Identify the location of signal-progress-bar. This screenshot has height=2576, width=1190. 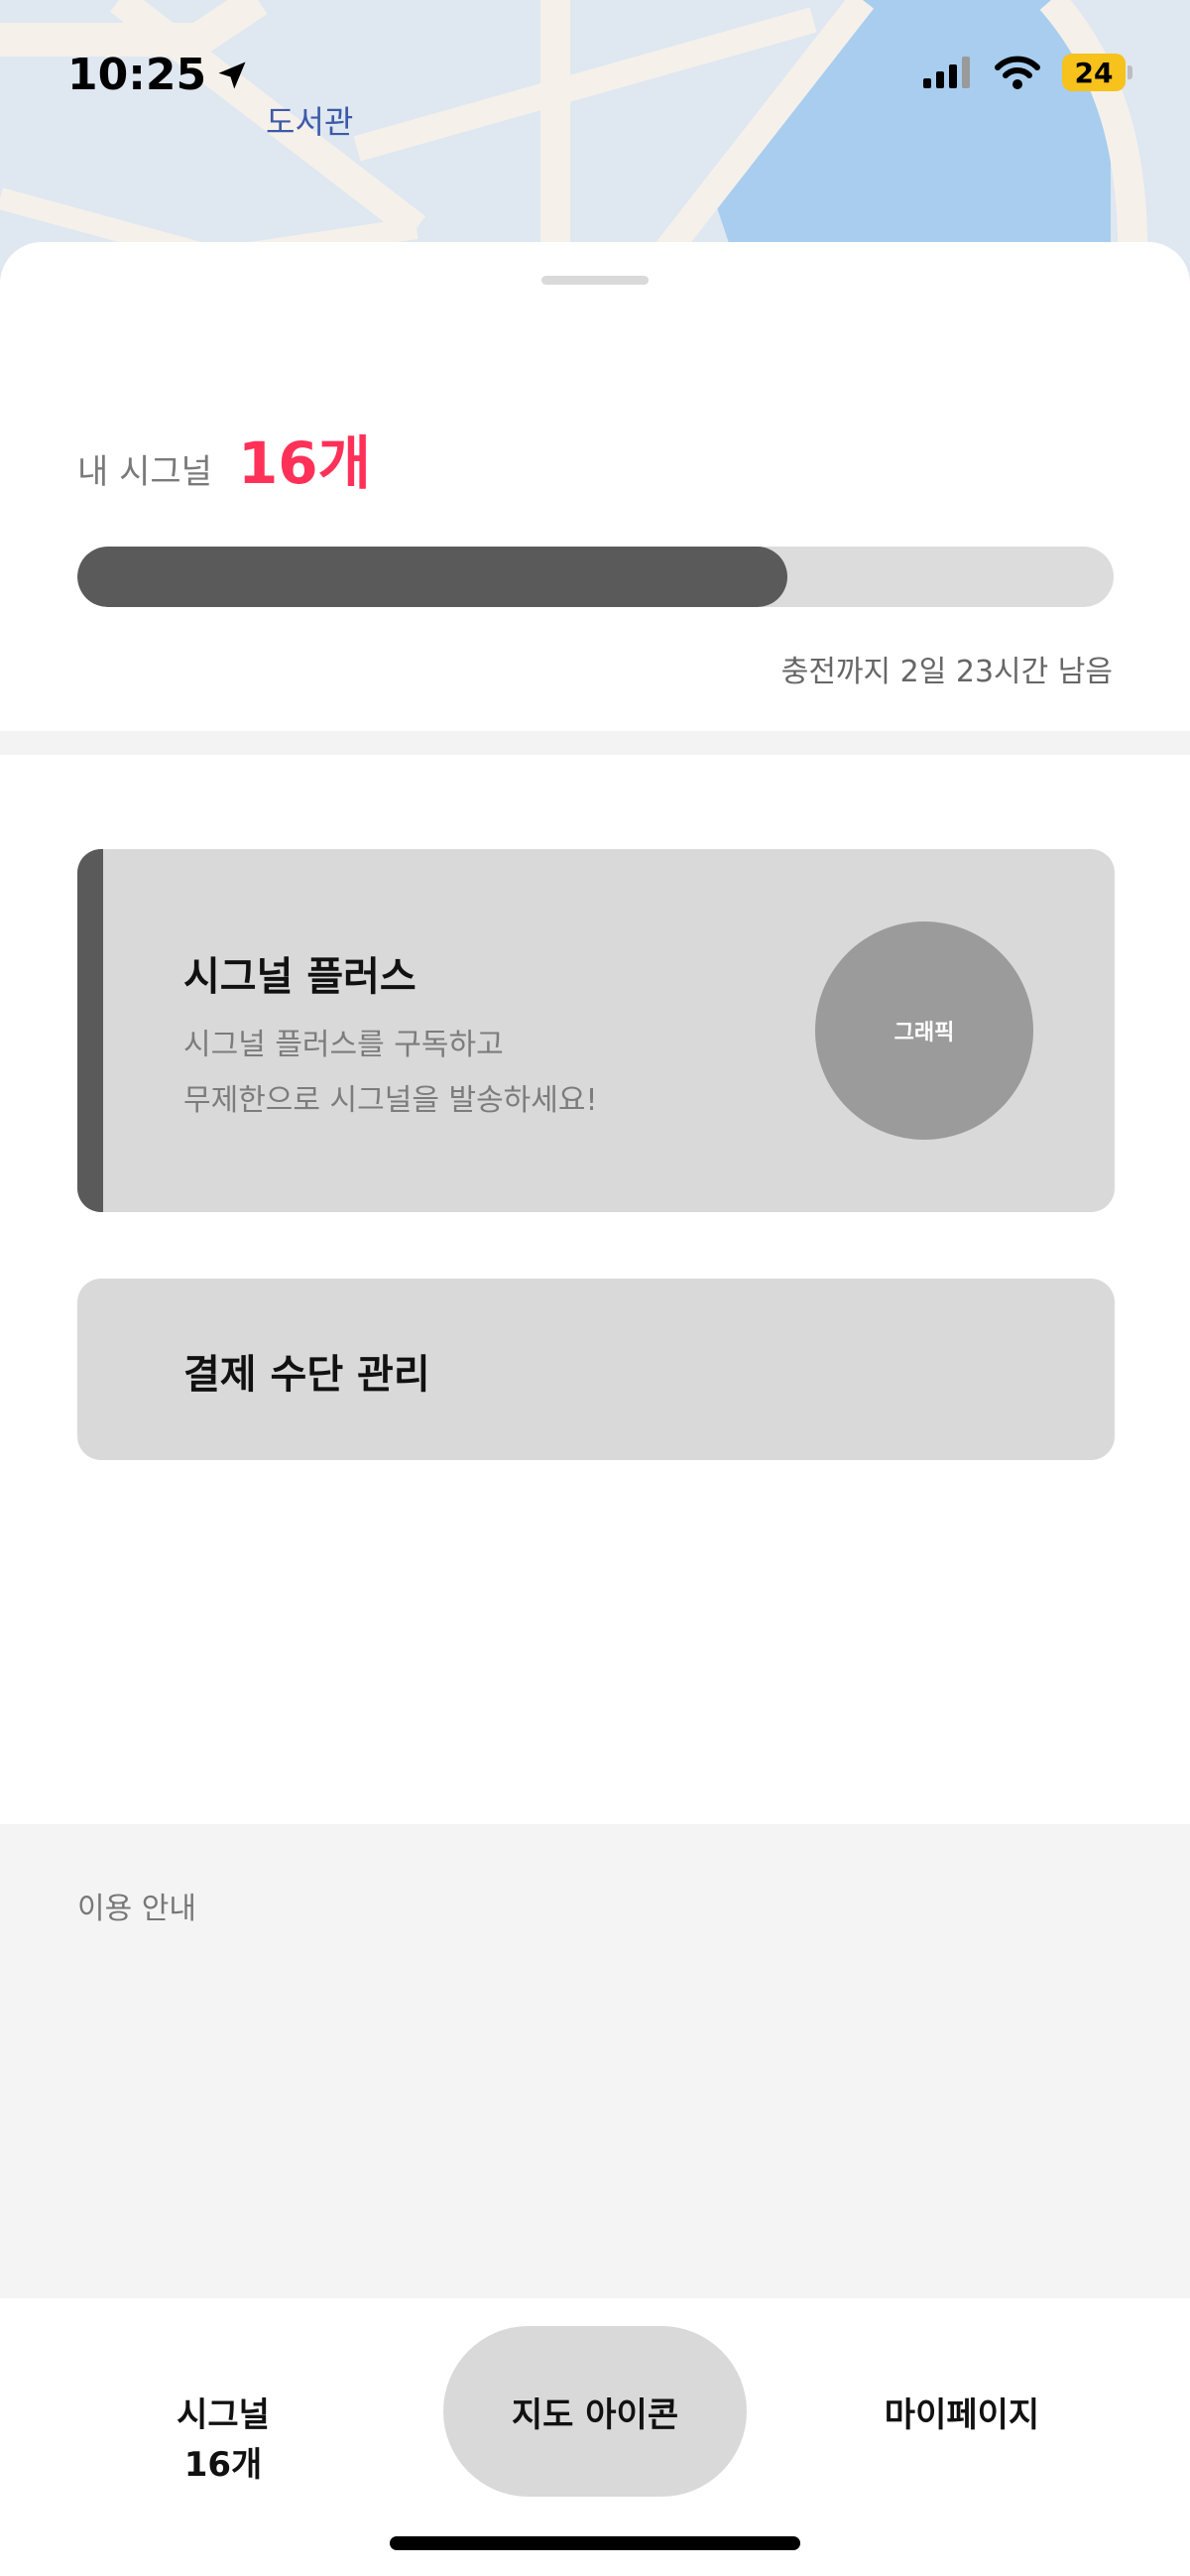
(595, 577).